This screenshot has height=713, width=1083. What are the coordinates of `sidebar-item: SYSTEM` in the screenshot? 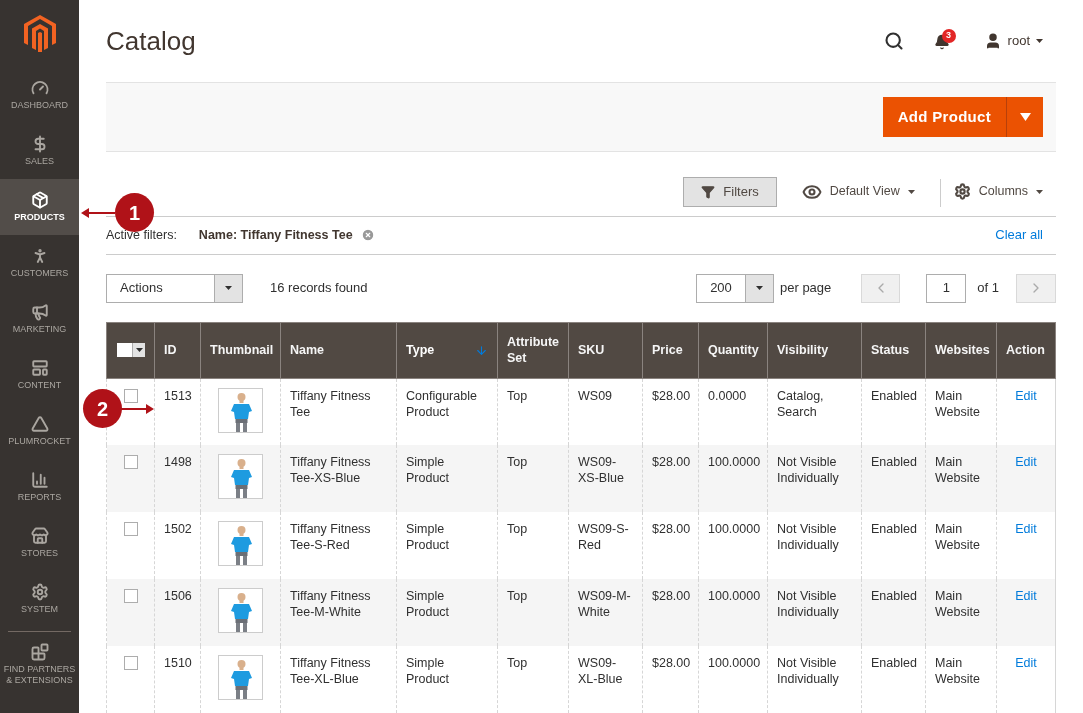 It's located at (39, 599).